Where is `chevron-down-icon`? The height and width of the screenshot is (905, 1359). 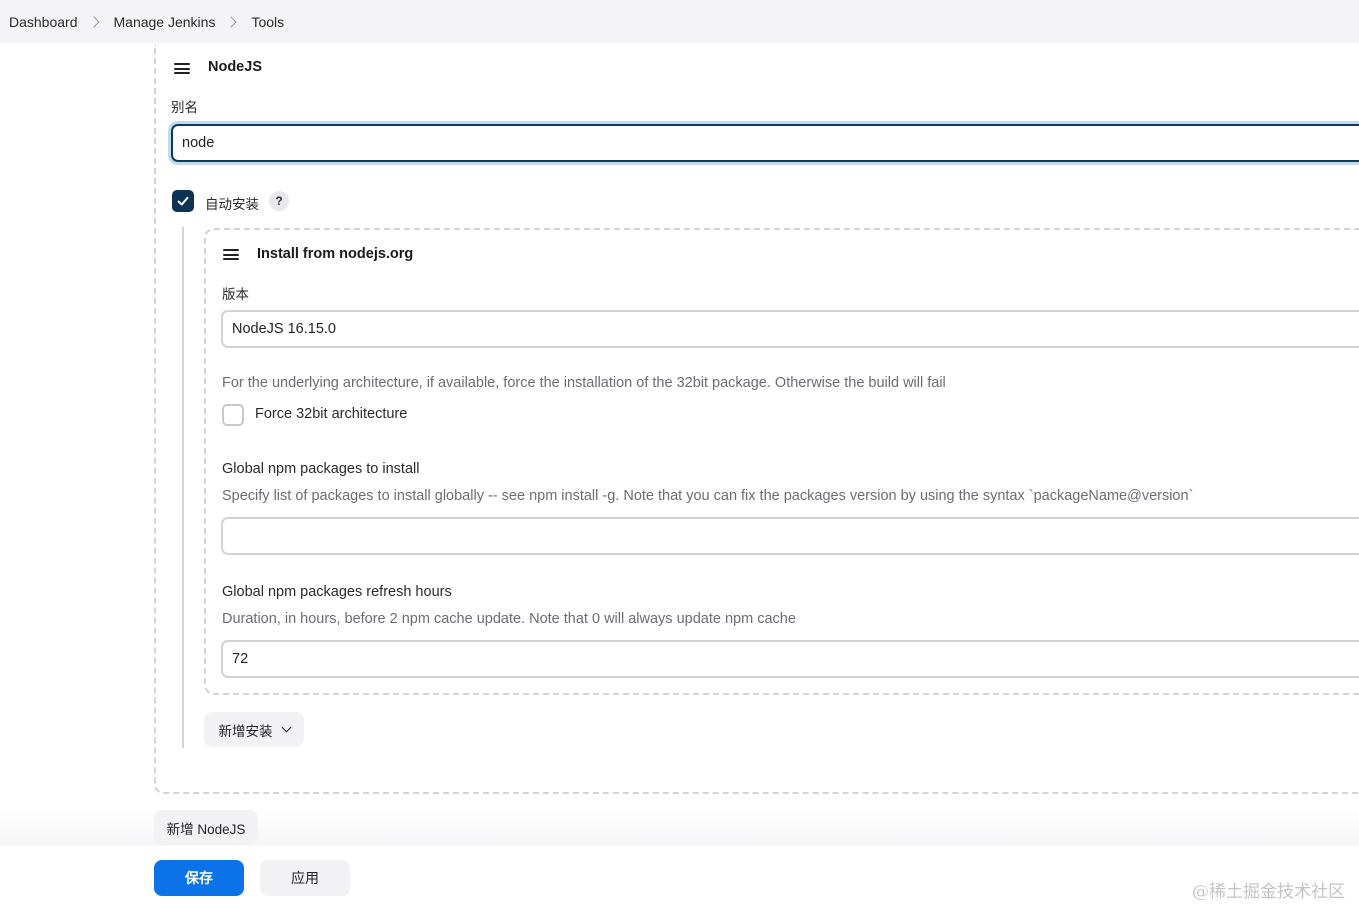 chevron-down-icon is located at coordinates (286, 727).